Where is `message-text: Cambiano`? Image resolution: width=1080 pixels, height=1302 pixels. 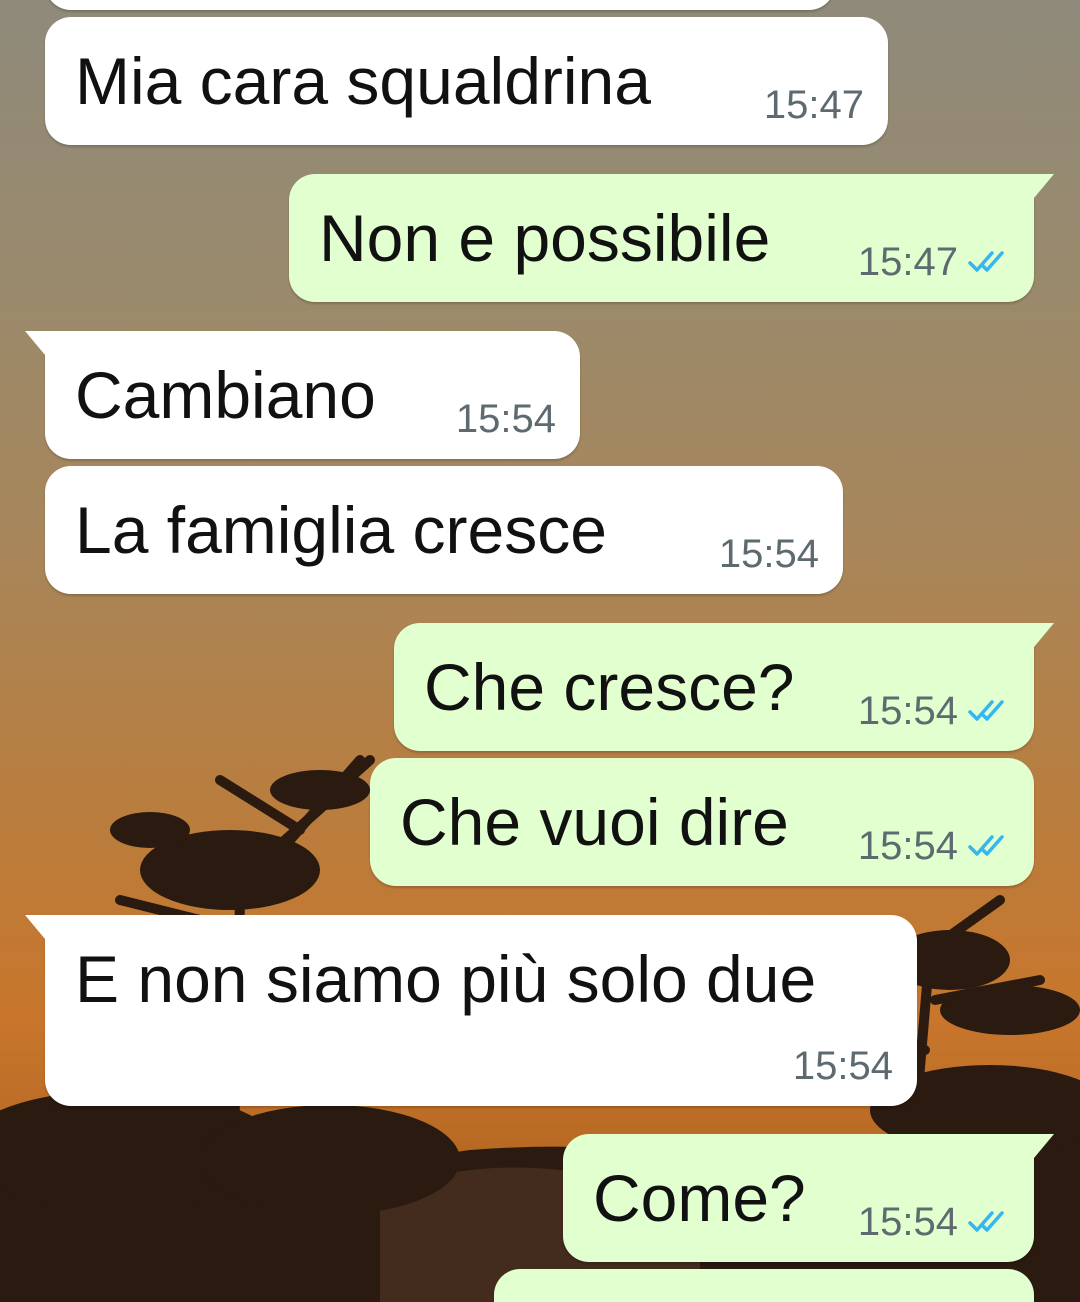
message-text: Cambiano is located at coordinates (225, 395).